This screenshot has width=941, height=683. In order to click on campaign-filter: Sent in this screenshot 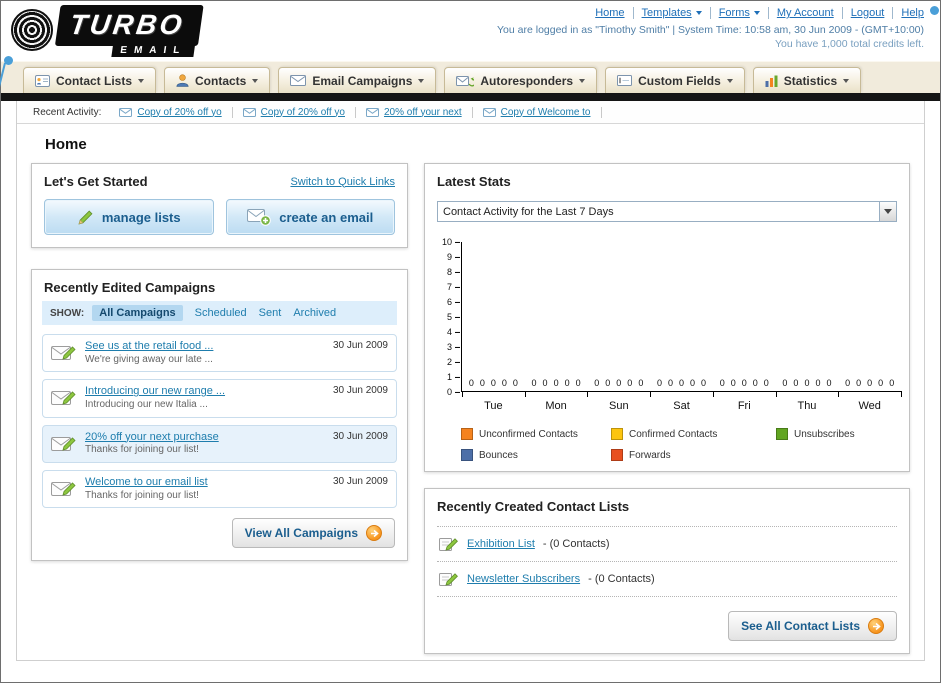, I will do `click(270, 313)`.